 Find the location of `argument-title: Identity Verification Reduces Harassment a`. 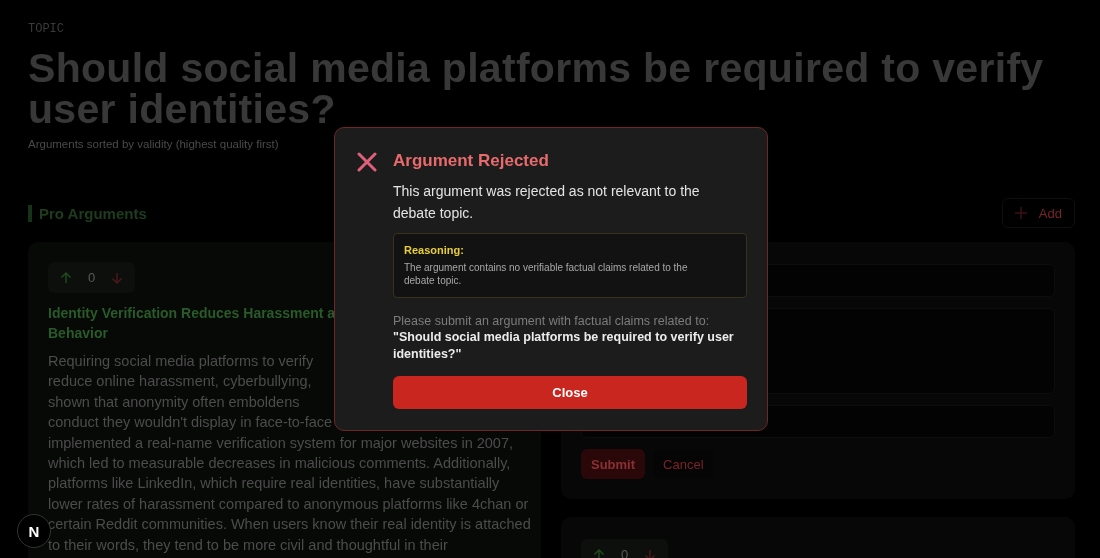

argument-title: Identity Verification Reduces Harassment a is located at coordinates (192, 313).